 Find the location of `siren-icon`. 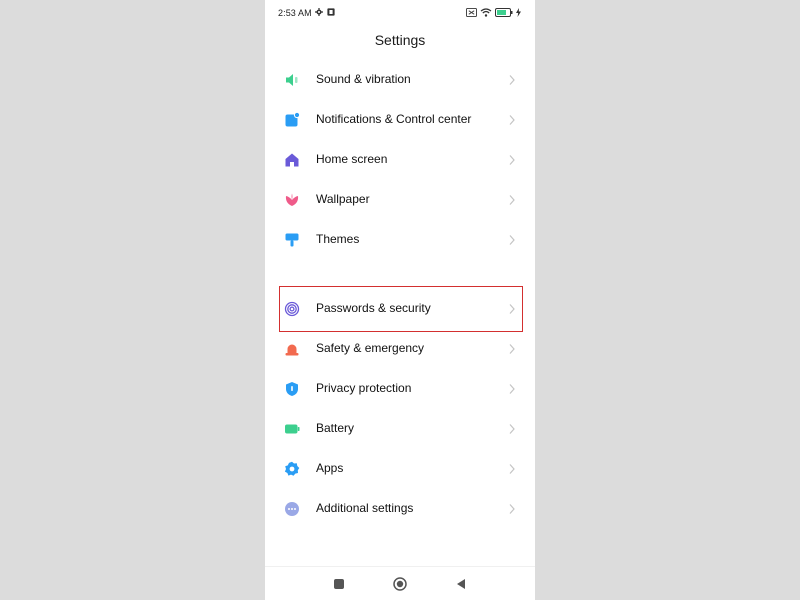

siren-icon is located at coordinates (292, 350).